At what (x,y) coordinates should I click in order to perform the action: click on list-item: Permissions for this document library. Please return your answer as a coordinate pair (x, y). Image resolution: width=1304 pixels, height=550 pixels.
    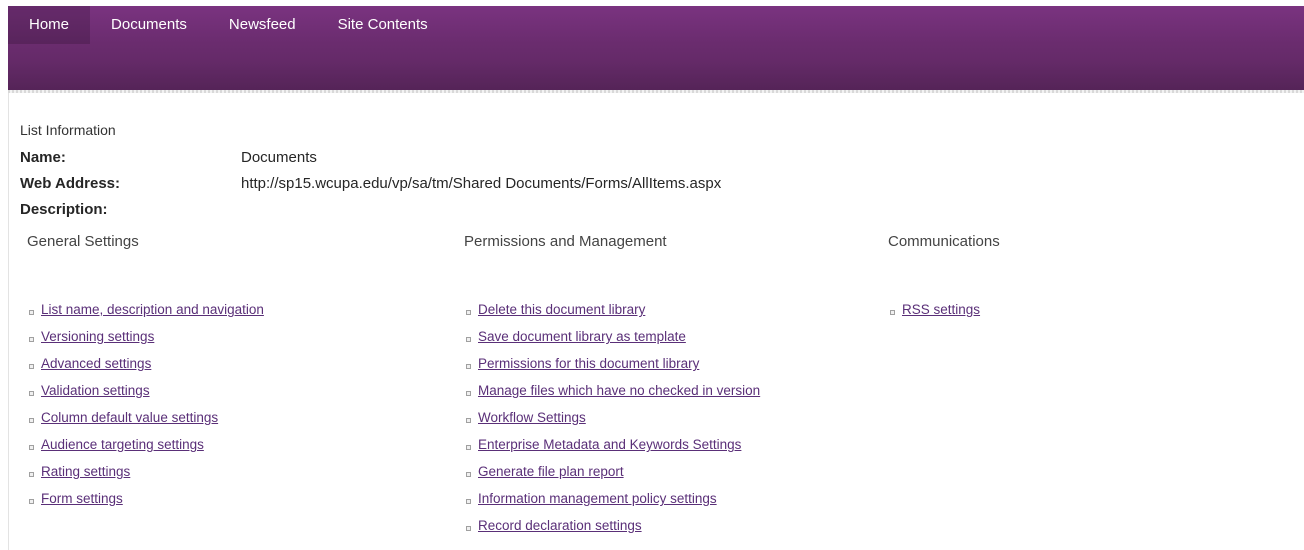
    Looking at the image, I should click on (612, 367).